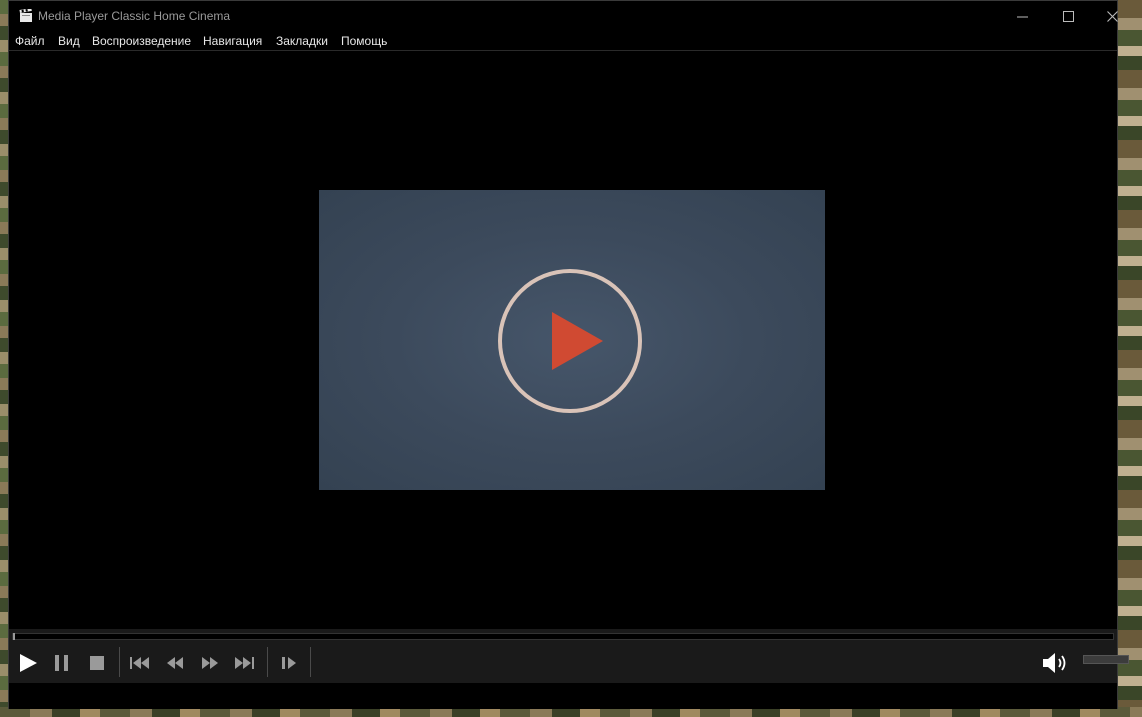  I want to click on minimize-icon, so click(1022, 17).